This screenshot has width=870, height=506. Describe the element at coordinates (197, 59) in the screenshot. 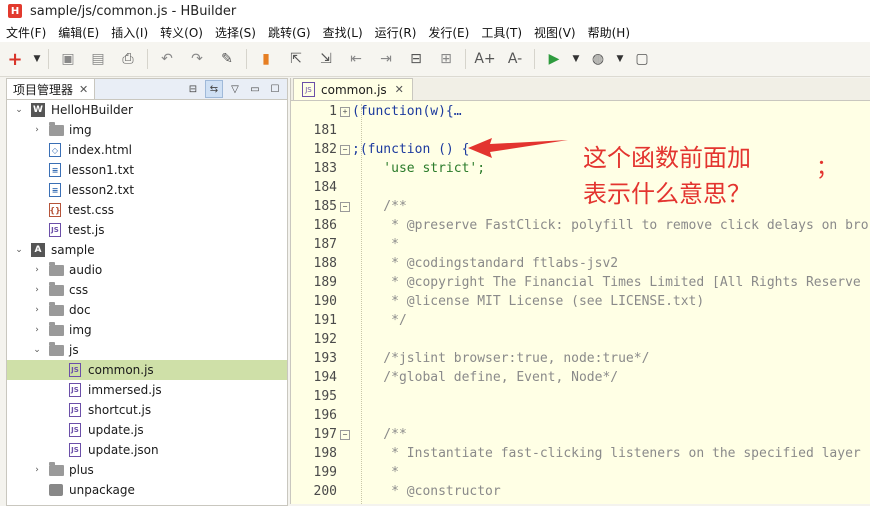

I see `redo-icon: ↷` at that location.